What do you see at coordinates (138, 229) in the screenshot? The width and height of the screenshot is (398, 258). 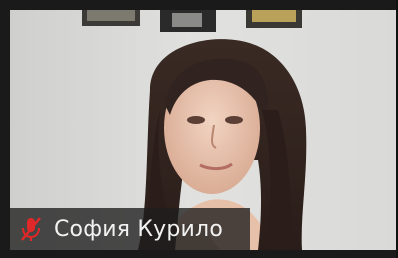 I see `participant-name: София Курило` at bounding box center [138, 229].